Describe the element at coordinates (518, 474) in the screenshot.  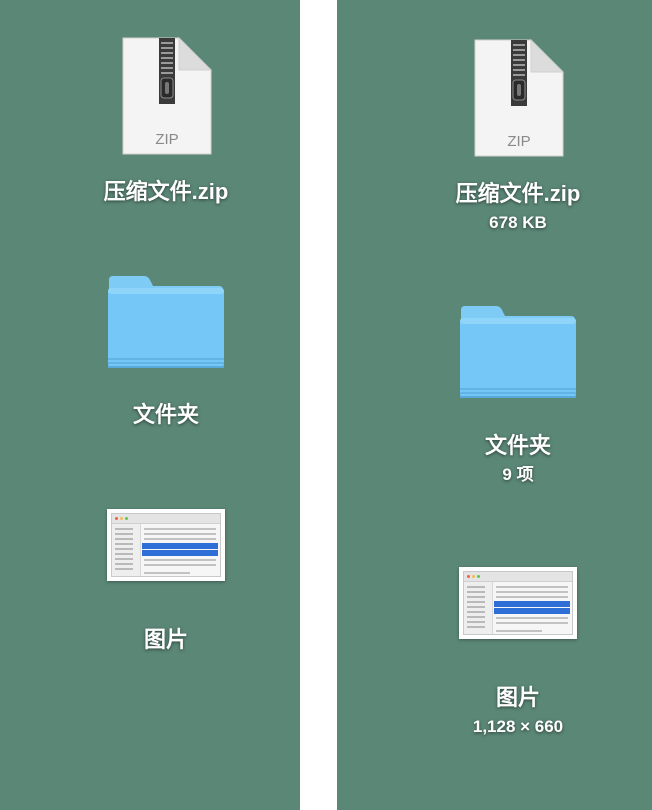
I see `folder-item-count: 9 项` at that location.